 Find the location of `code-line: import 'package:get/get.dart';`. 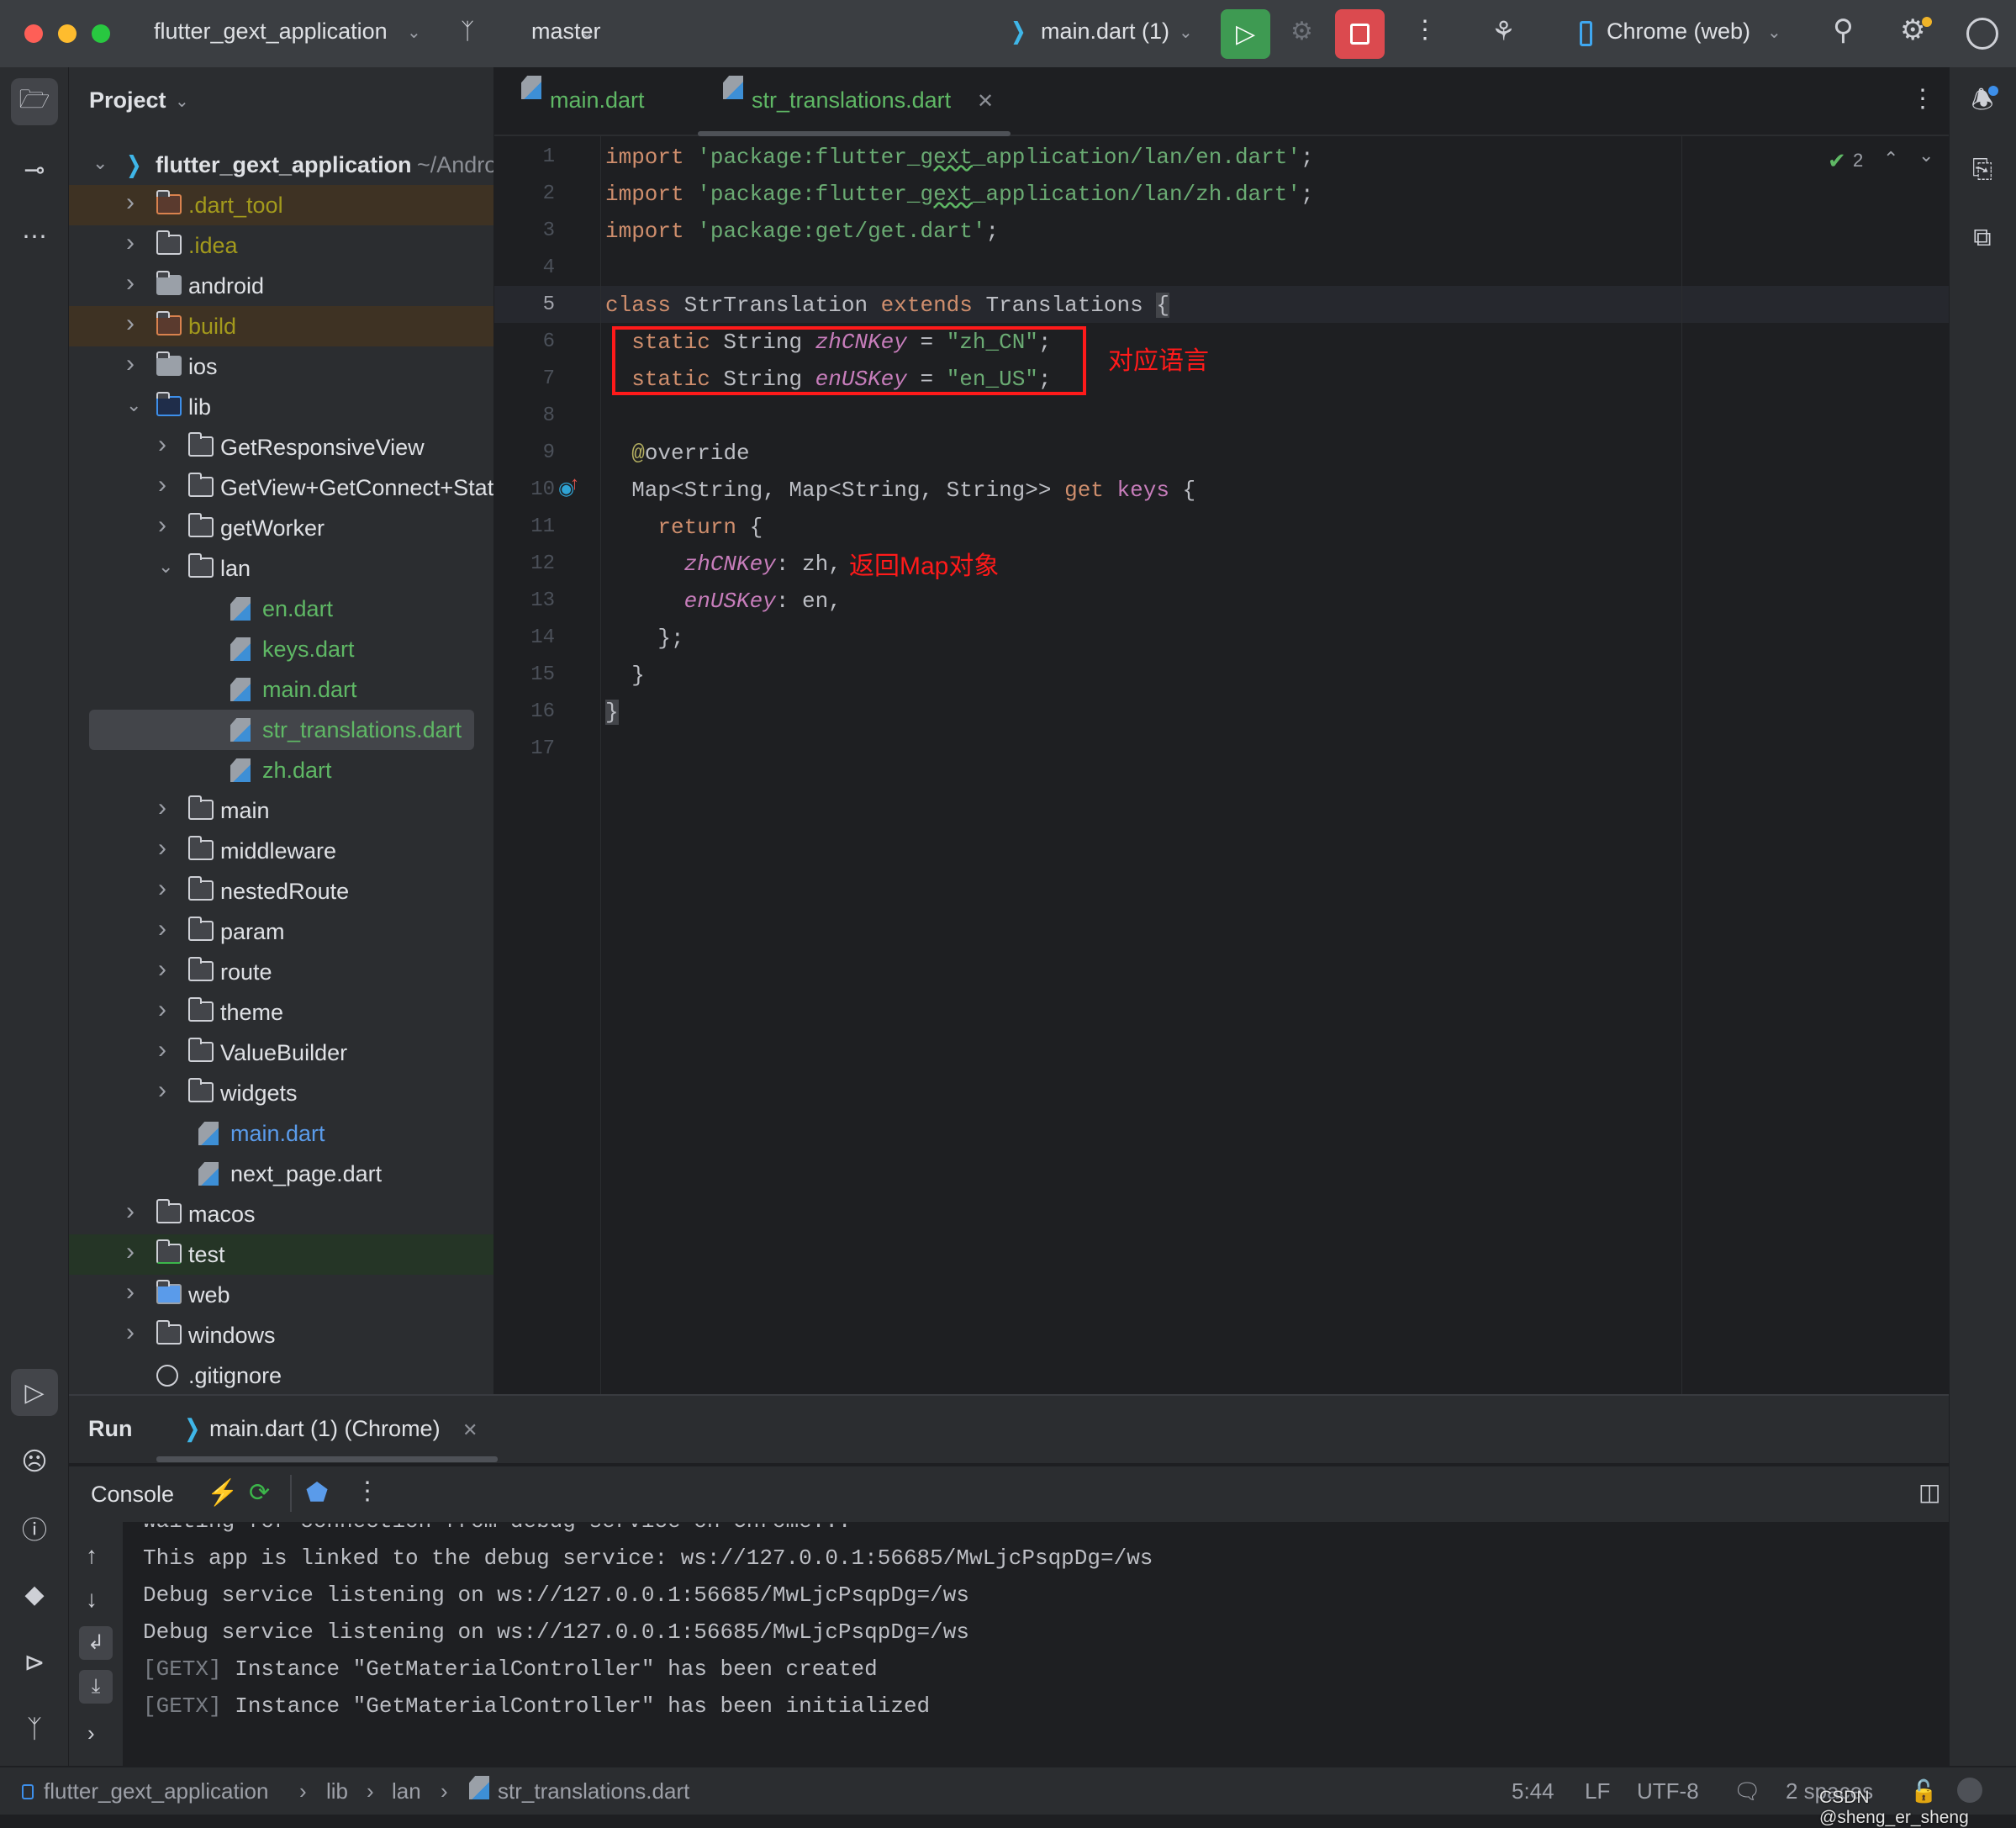

code-line: import 'package:get/get.dart'; is located at coordinates (802, 232).